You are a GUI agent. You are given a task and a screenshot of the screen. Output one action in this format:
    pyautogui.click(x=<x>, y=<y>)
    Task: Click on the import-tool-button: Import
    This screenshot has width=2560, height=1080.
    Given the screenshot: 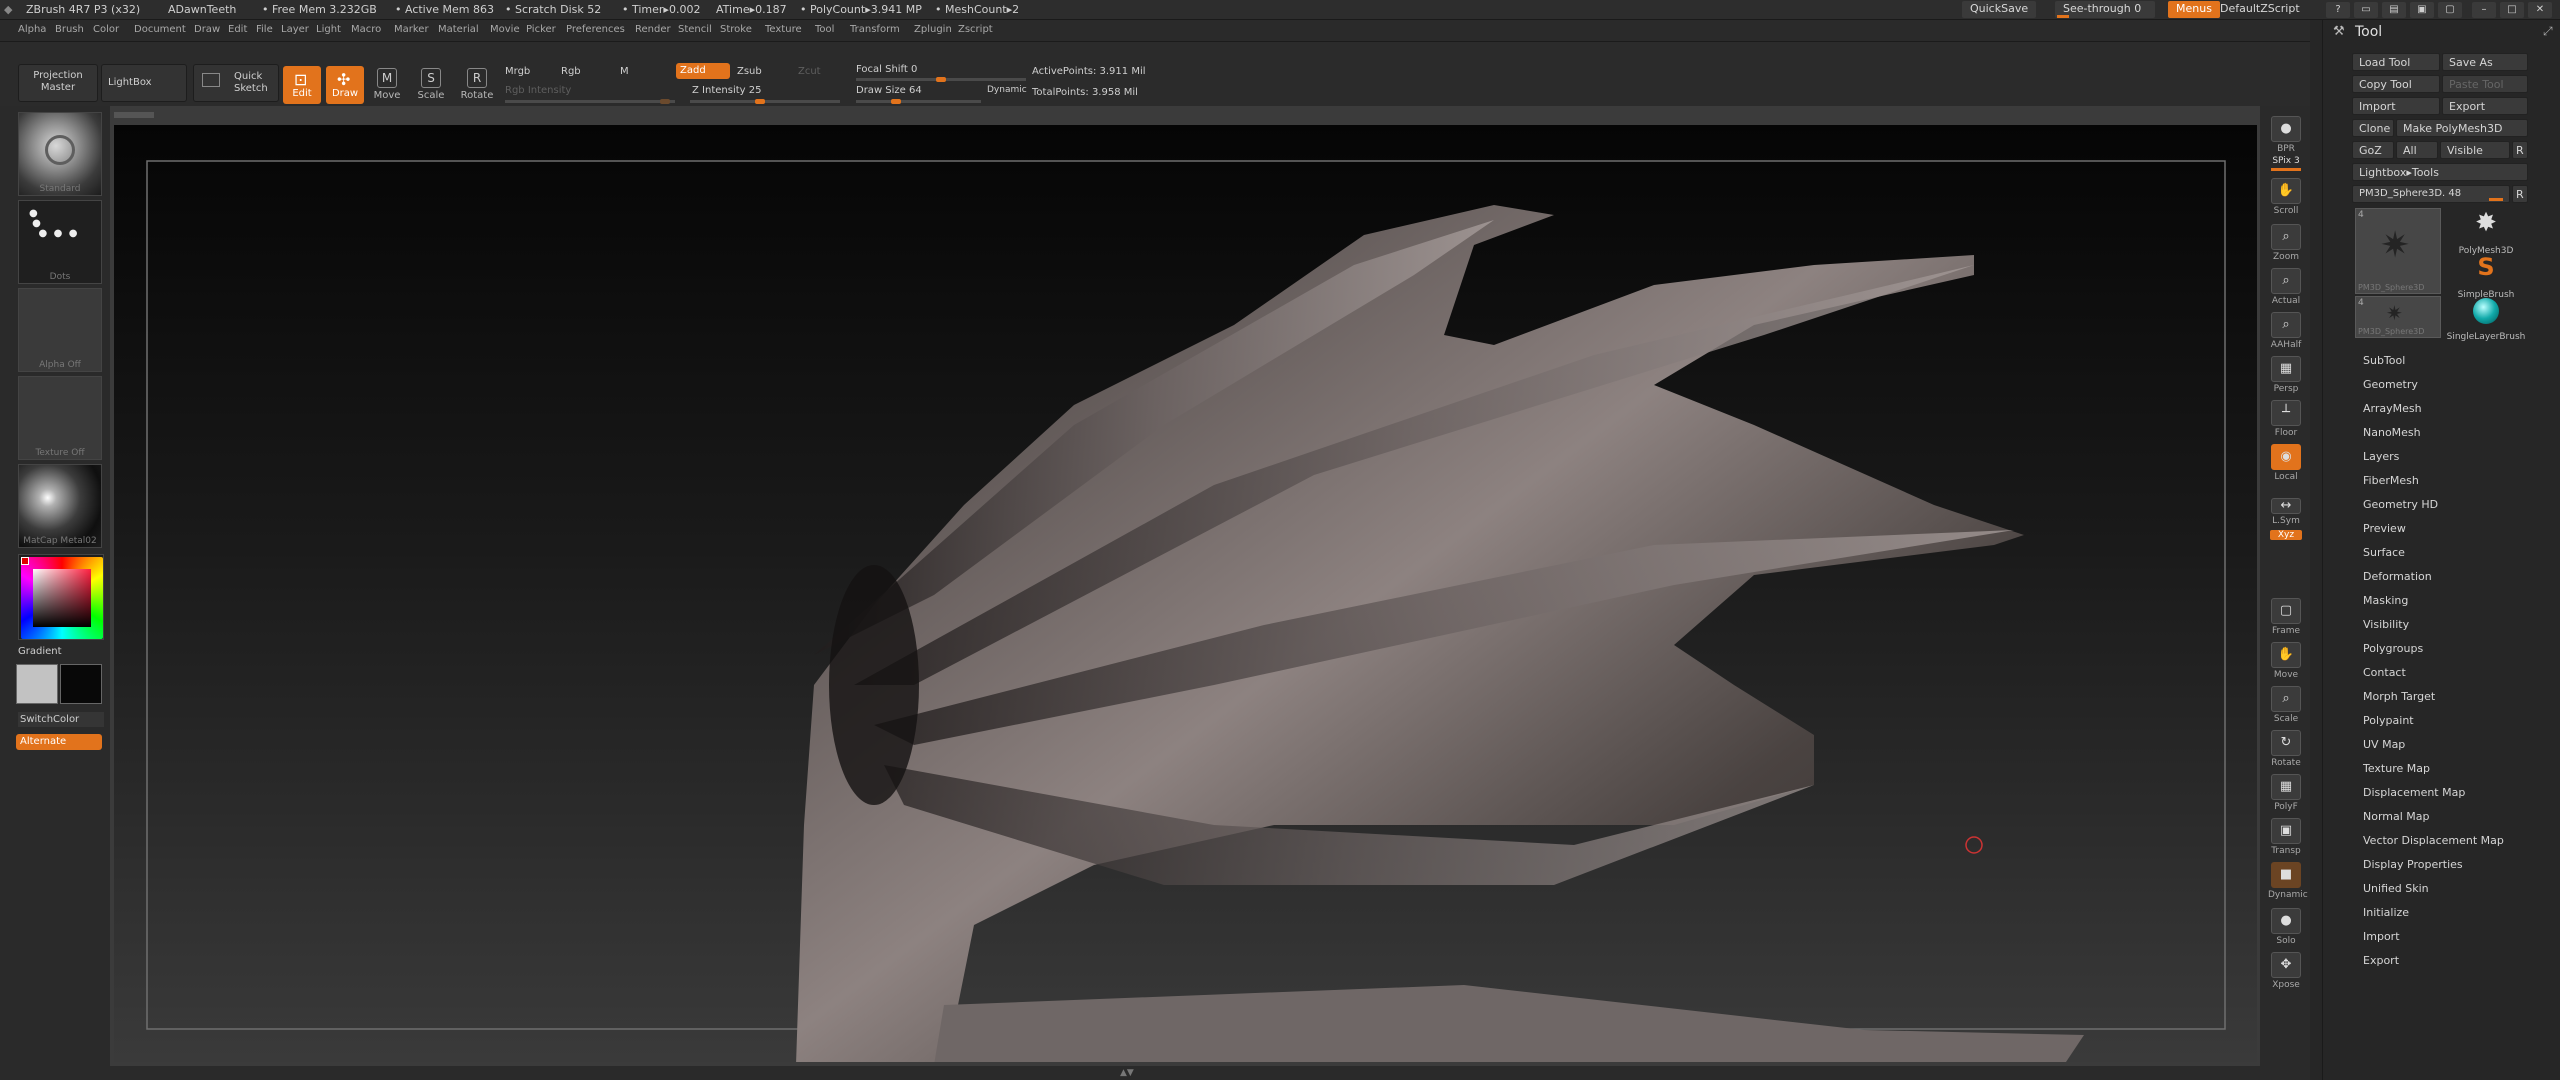 What is the action you would take?
    pyautogui.click(x=2396, y=106)
    